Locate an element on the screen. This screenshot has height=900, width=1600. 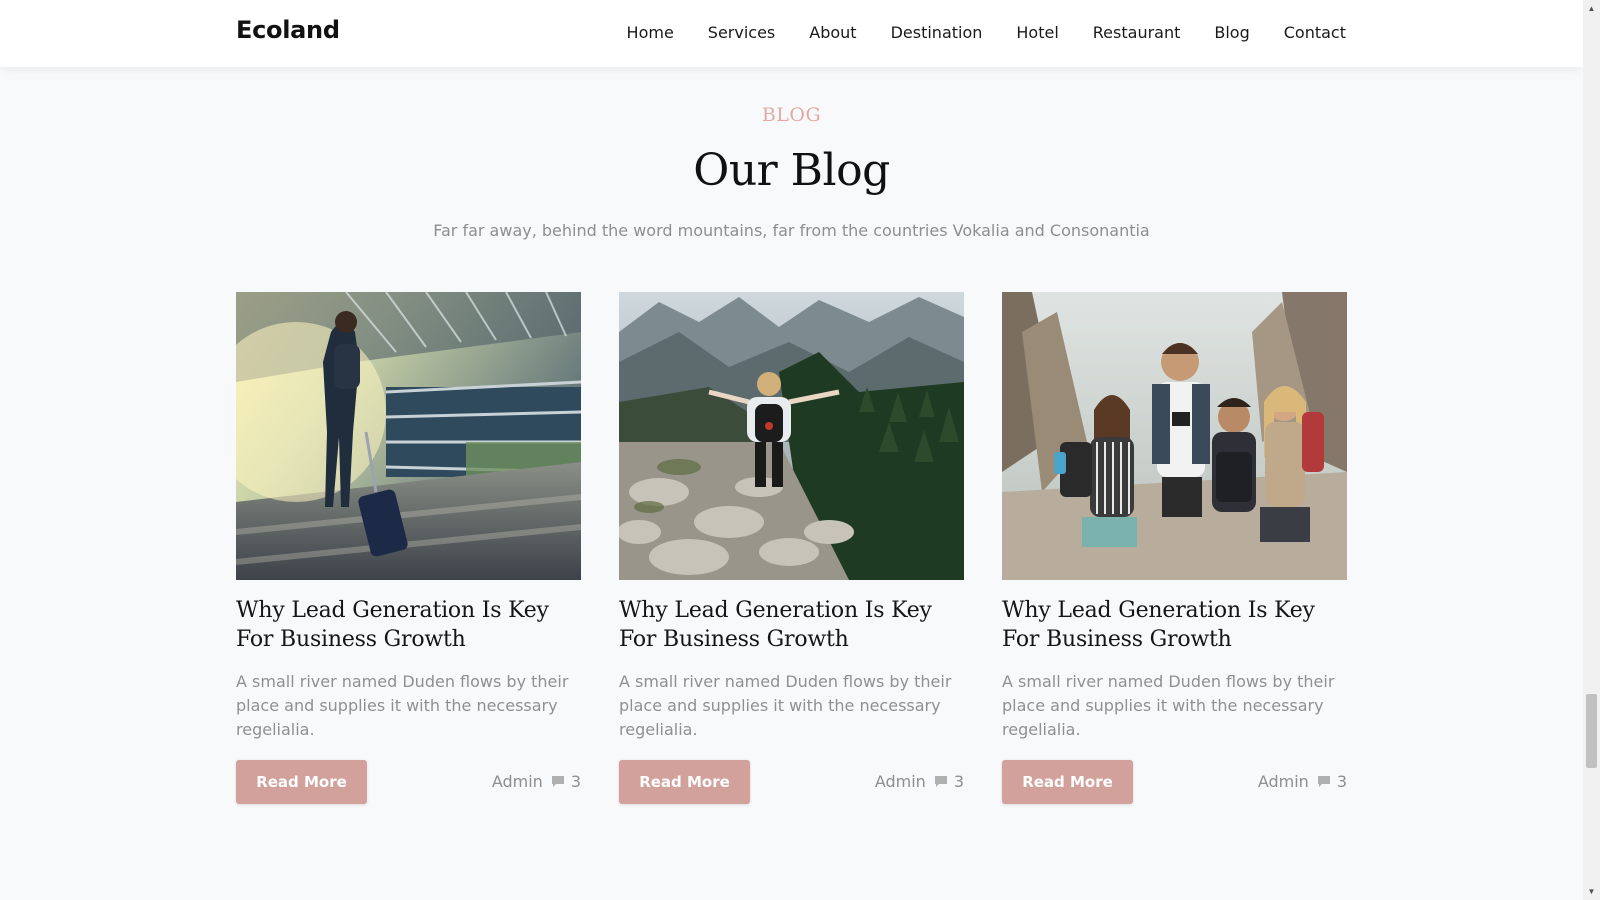
hiker-photo is located at coordinates (791, 436).